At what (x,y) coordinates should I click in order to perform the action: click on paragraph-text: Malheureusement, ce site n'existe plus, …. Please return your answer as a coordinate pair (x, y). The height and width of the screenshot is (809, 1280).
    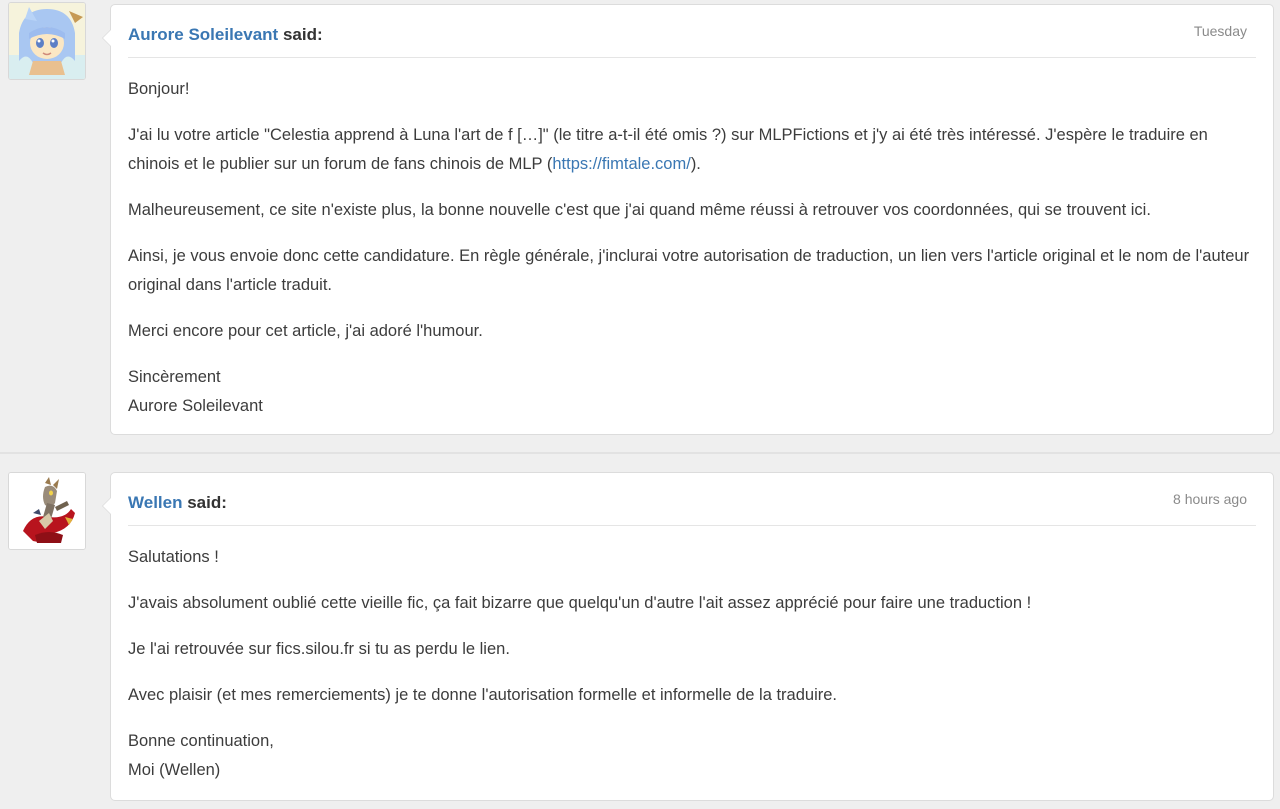
    Looking at the image, I should click on (639, 210).